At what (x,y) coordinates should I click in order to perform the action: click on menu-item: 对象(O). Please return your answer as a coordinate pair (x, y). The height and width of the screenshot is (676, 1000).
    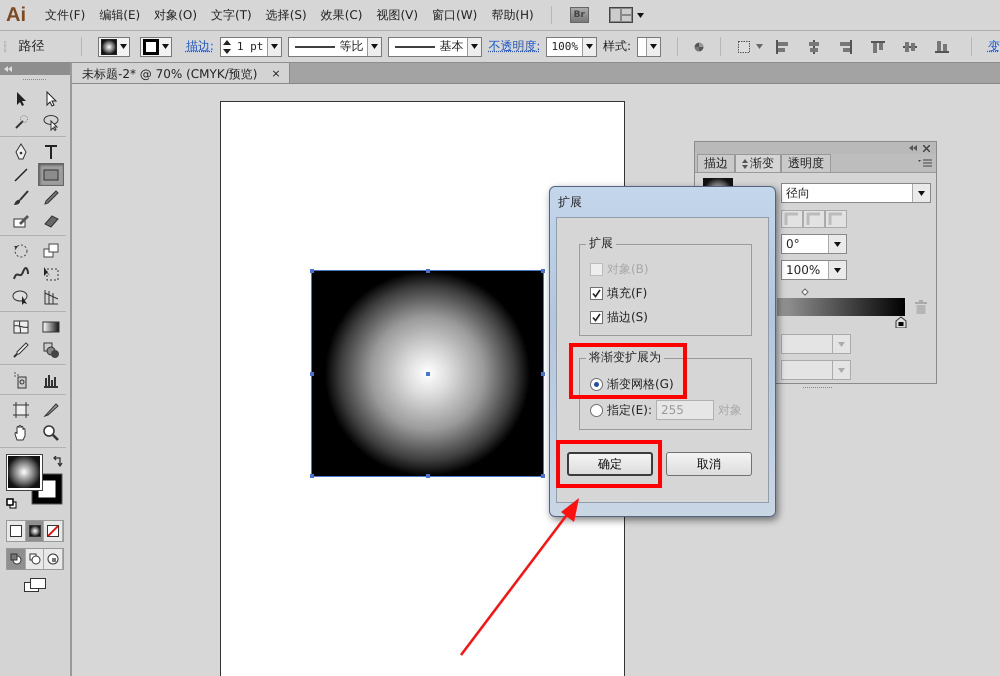
    Looking at the image, I should click on (175, 15).